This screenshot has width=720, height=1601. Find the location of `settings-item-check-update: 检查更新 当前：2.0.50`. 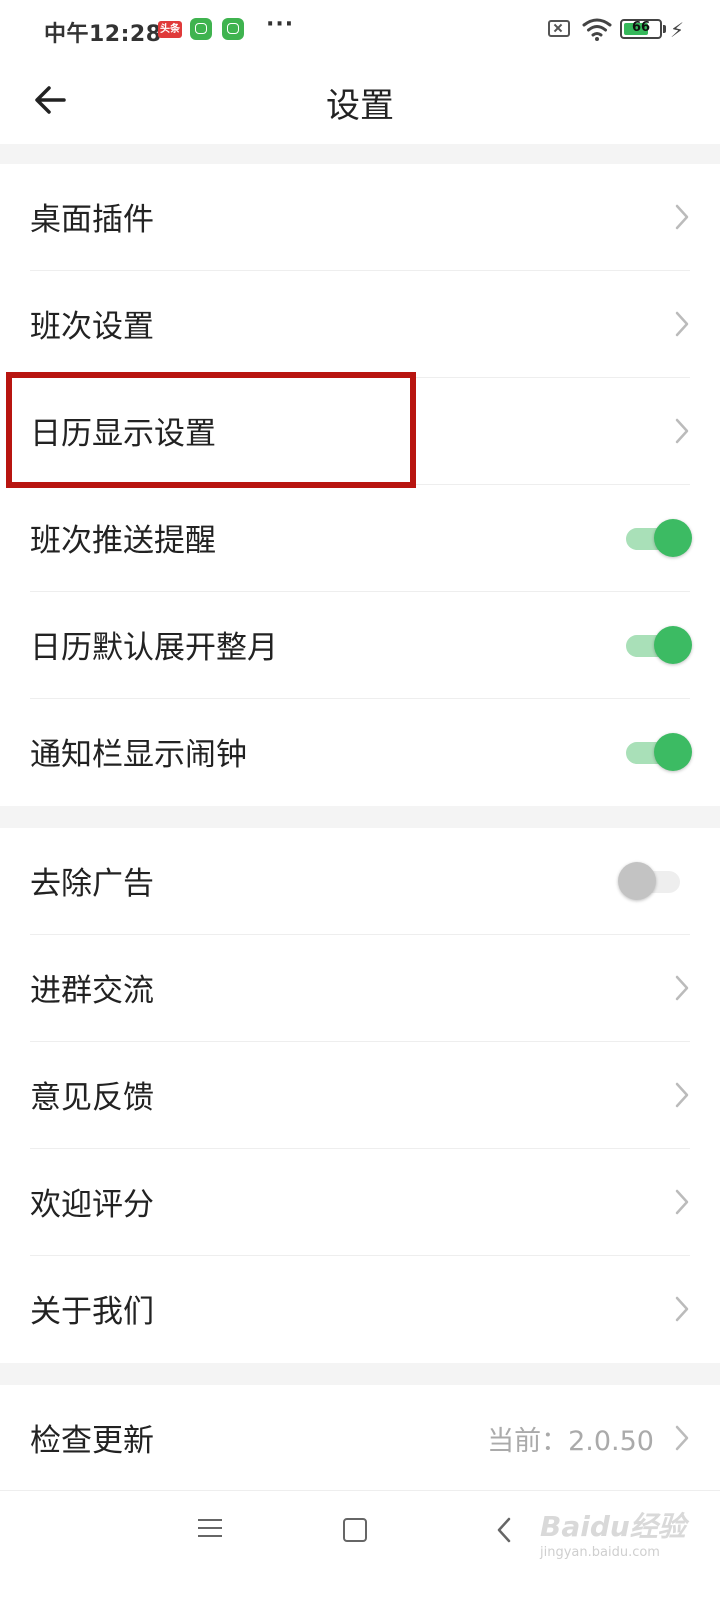

settings-item-check-update: 检查更新 当前：2.0.50 is located at coordinates (360, 1438).